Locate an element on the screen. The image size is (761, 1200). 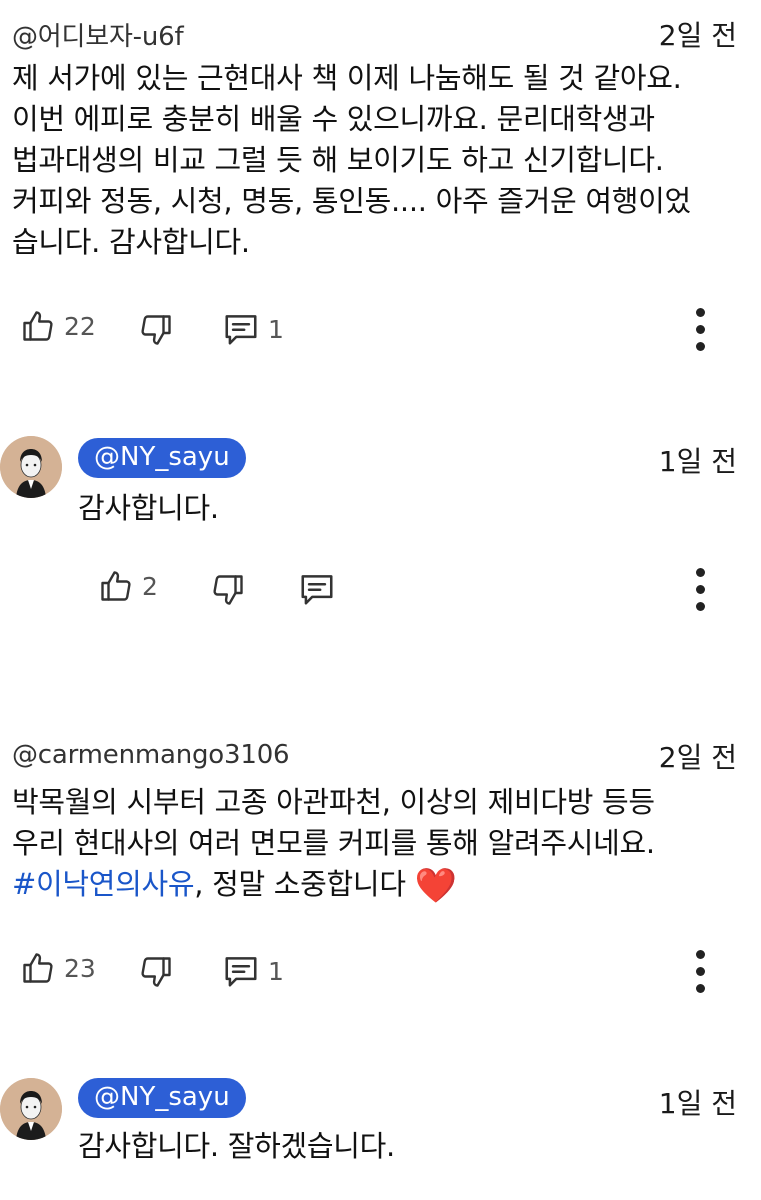
comment-line: 우리 현대사의 여러 면모를 커피를 통해 알려주시네요. is located at coordinates (333, 843).